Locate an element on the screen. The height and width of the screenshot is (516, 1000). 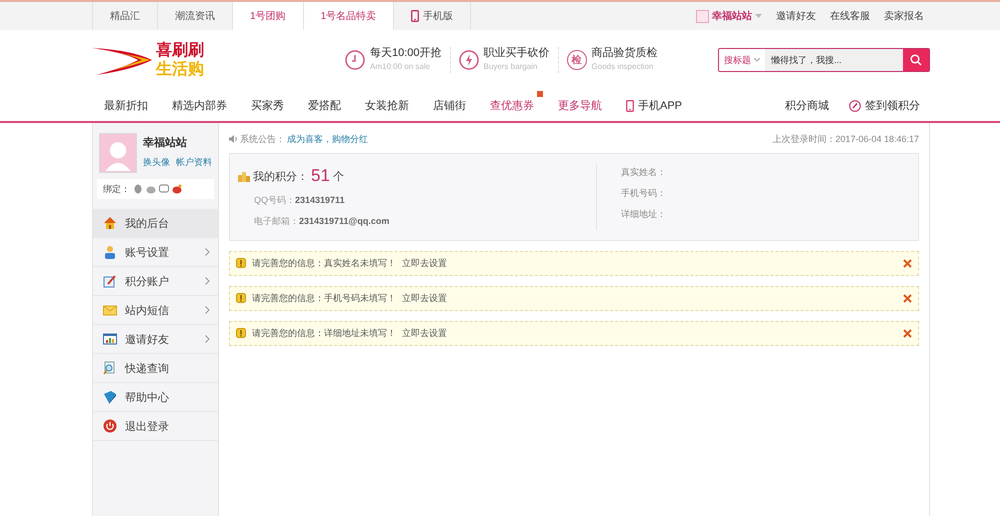
nav-link: 签到领积分 is located at coordinates (884, 105).